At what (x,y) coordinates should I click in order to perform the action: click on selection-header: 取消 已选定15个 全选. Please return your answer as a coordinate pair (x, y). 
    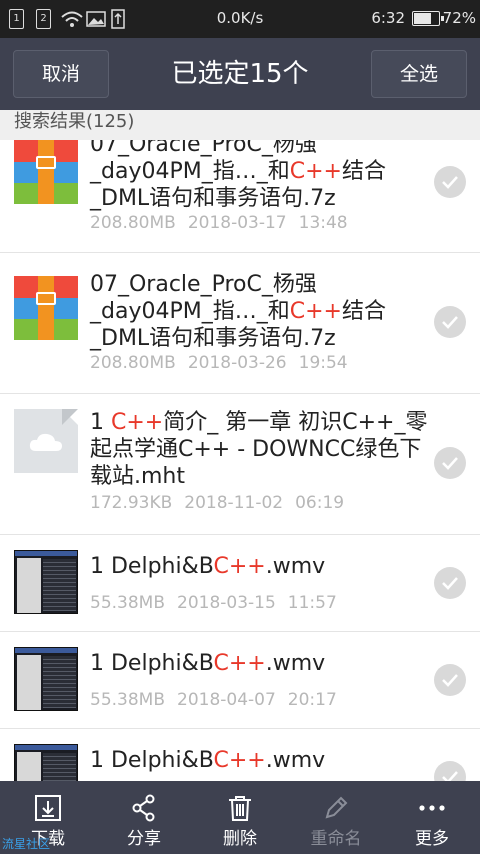
    Looking at the image, I should click on (240, 74).